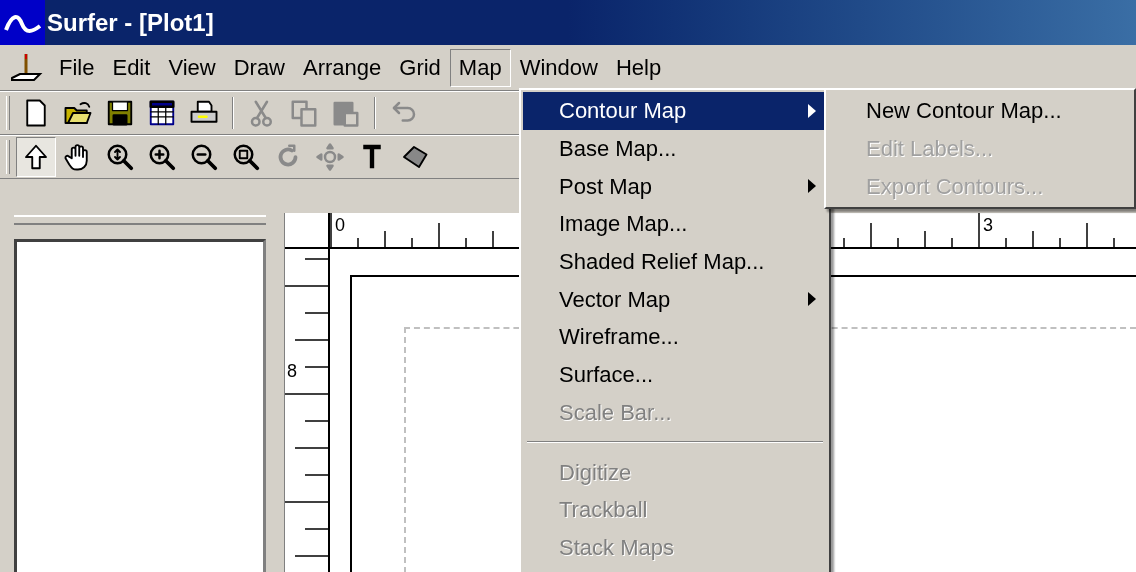 This screenshot has height=572, width=1136. I want to click on menu-item: Window, so click(558, 67).